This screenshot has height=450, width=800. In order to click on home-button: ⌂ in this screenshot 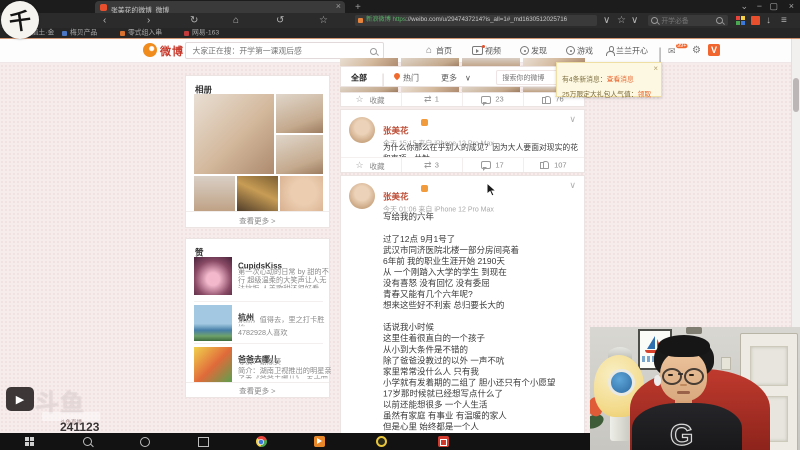, I will do `click(236, 20)`.